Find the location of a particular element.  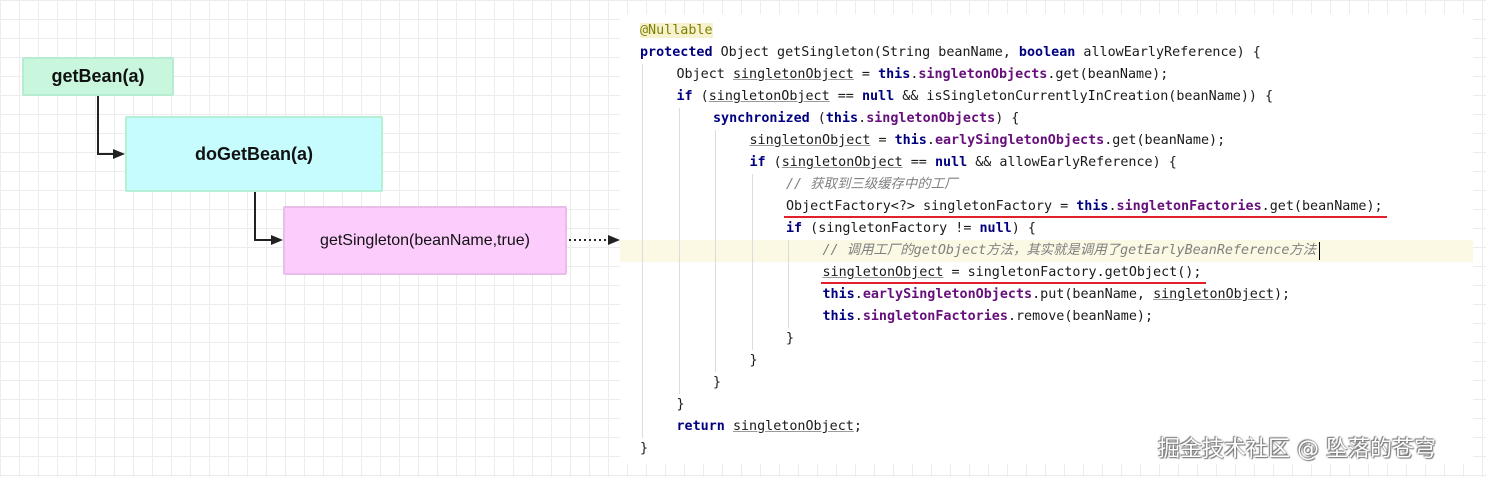

code-token: = singletonFactory.getObject(); is located at coordinates (1072, 272).